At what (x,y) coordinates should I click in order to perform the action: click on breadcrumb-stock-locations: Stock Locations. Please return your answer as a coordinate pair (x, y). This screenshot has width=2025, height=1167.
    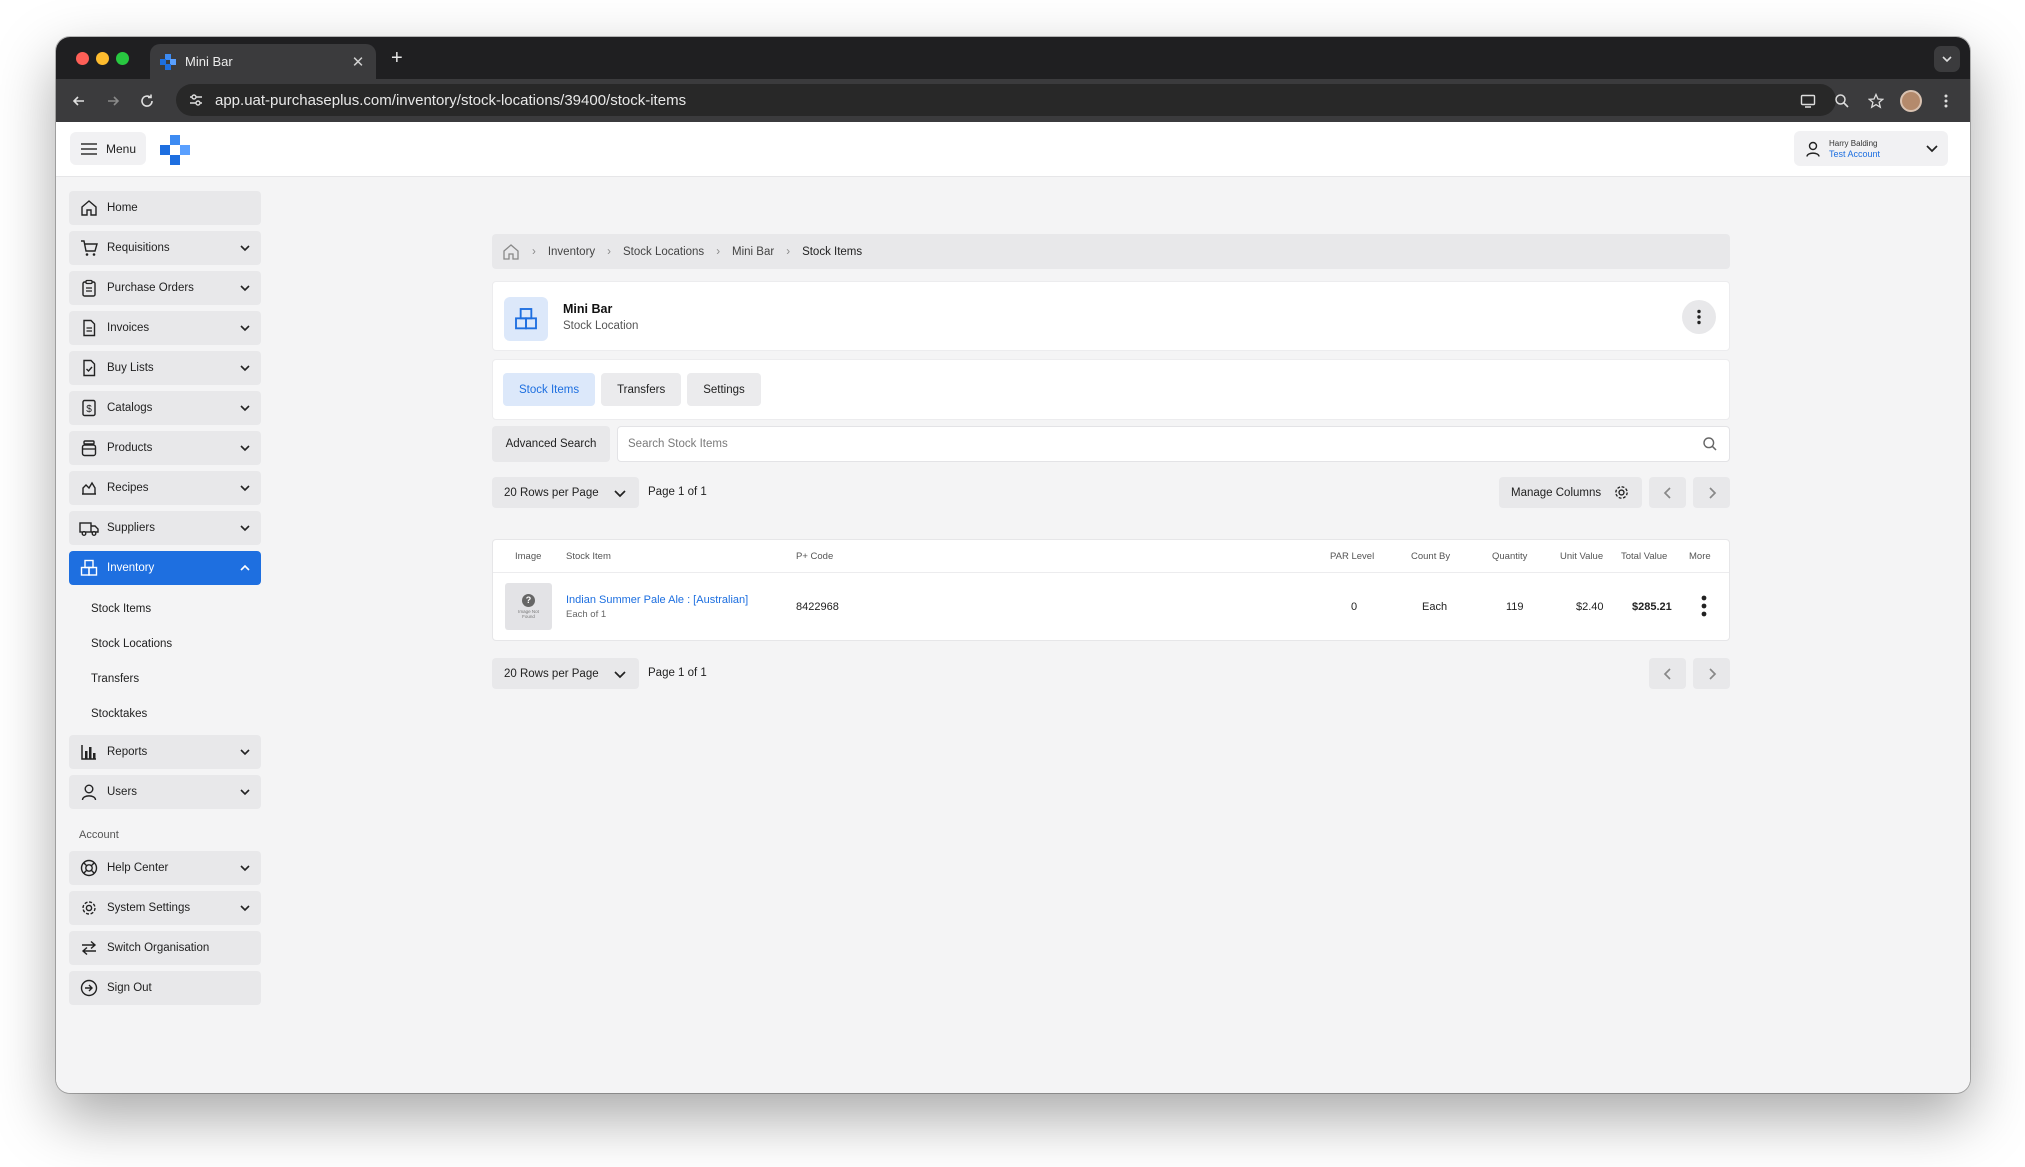
    Looking at the image, I should click on (663, 252).